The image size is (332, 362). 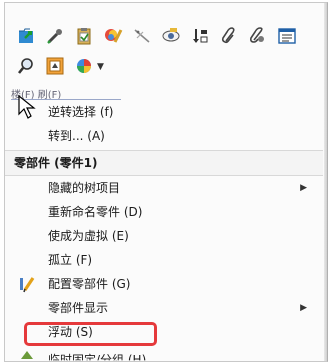 I want to click on frame-view-icon, so click(x=55, y=66).